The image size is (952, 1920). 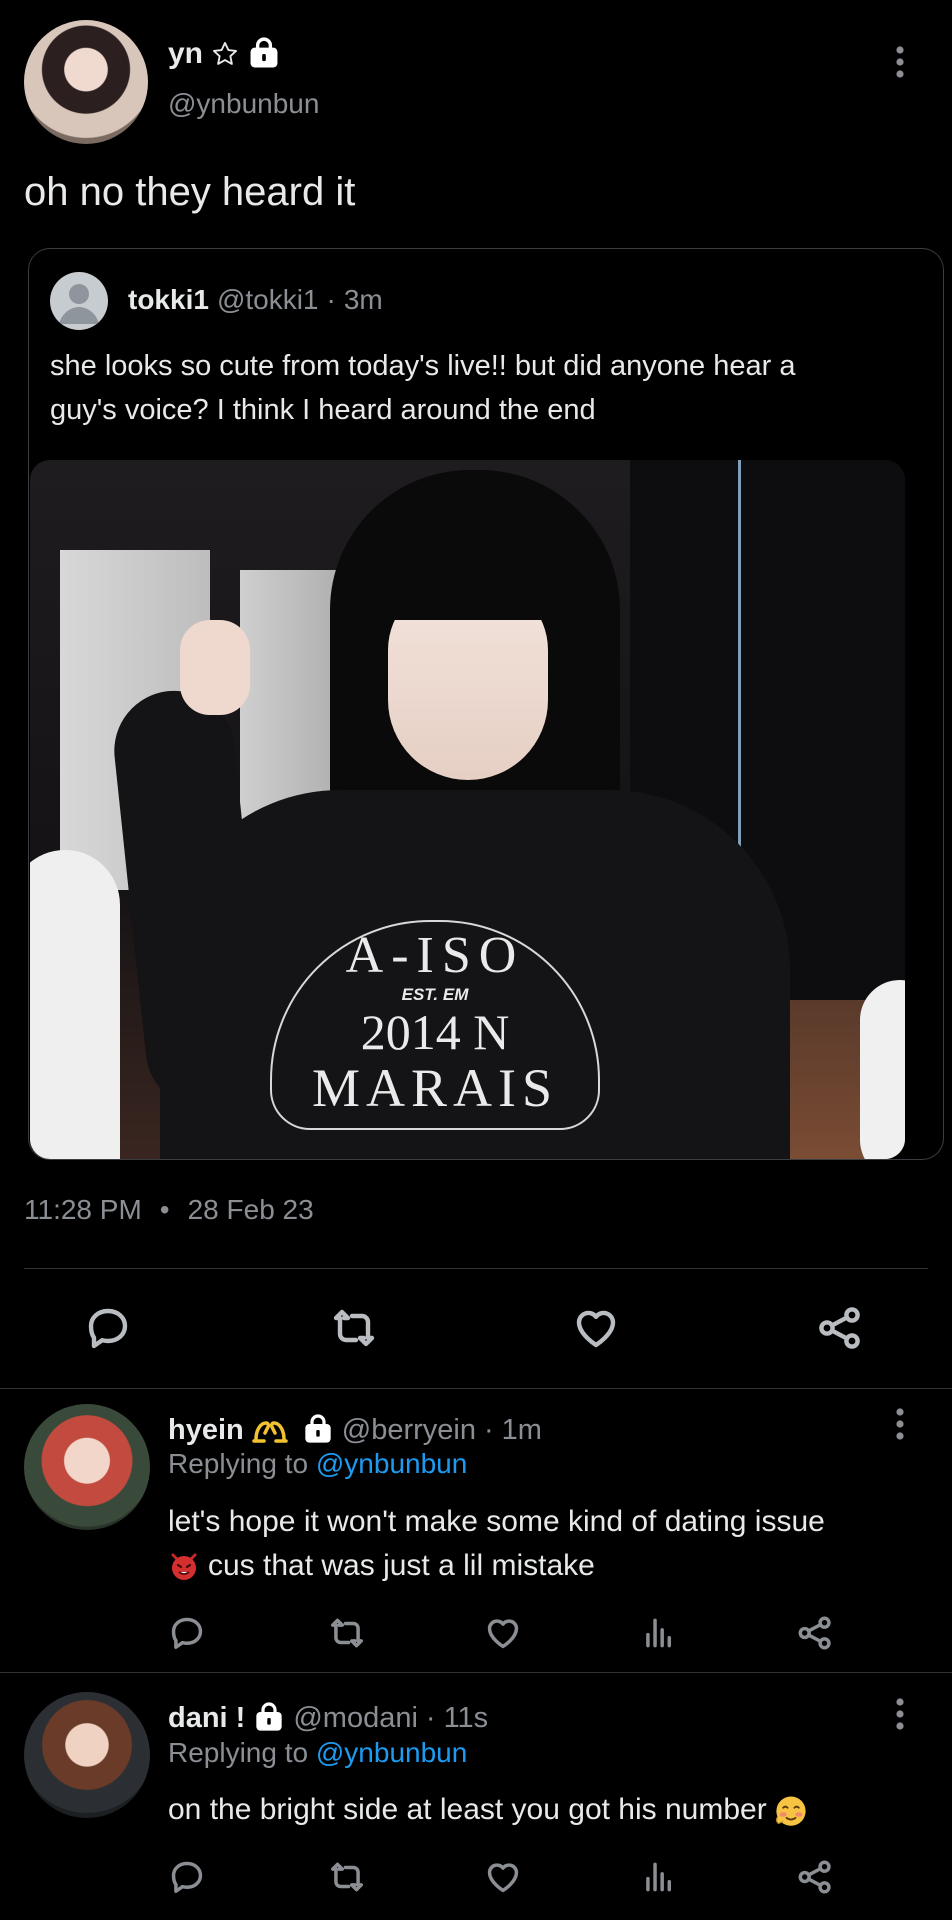 I want to click on photo-left-figure, so click(x=75, y=1004).